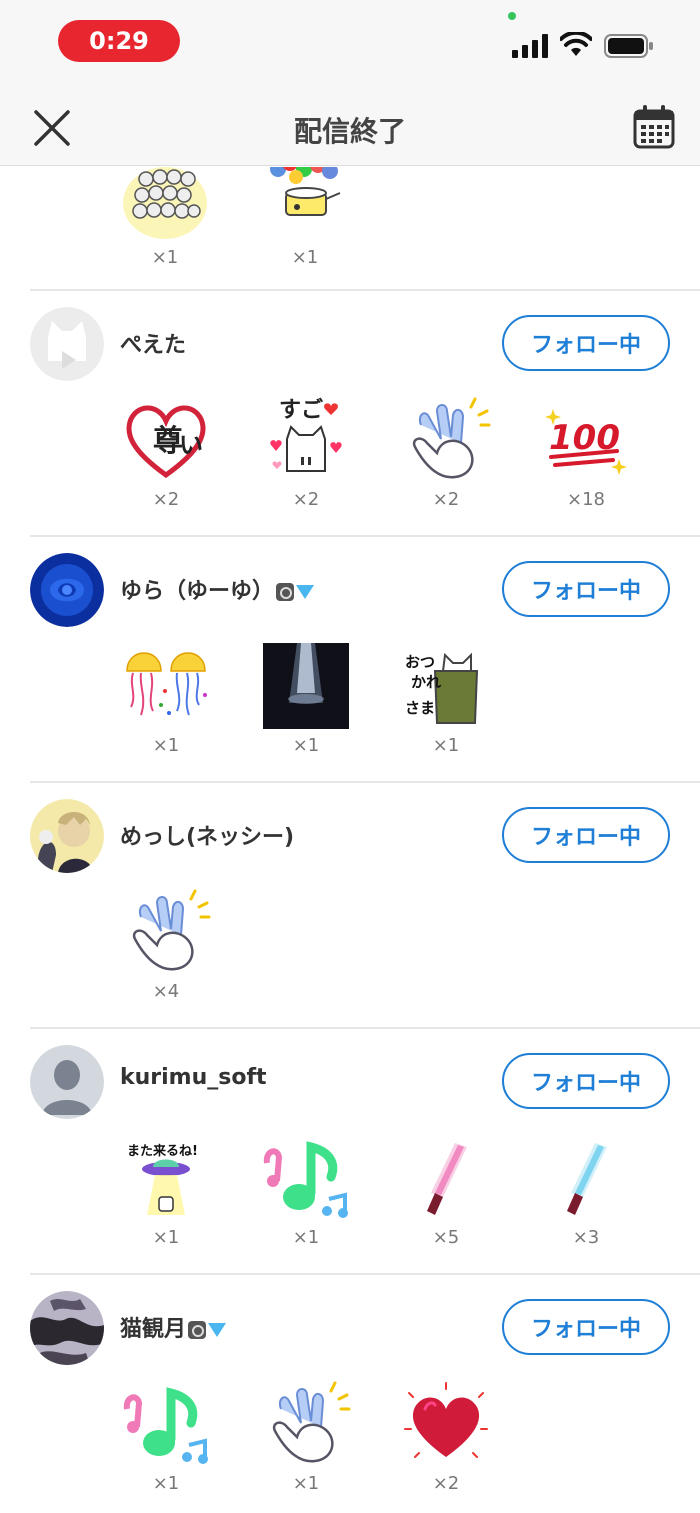 The width and height of the screenshot is (700, 1513). What do you see at coordinates (162, 1179) in the screenshot?
I see `mata-kuru-ne-ufo-icon: また来るね!` at bounding box center [162, 1179].